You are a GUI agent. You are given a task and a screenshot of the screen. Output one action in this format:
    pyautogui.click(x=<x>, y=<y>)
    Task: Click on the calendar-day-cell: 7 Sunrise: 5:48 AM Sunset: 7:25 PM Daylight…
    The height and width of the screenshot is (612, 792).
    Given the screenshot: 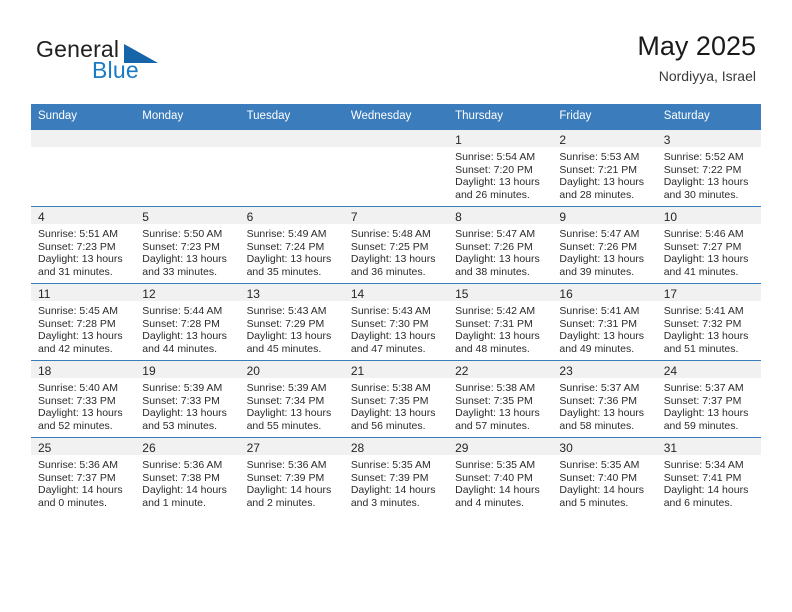 What is the action you would take?
    pyautogui.click(x=396, y=245)
    